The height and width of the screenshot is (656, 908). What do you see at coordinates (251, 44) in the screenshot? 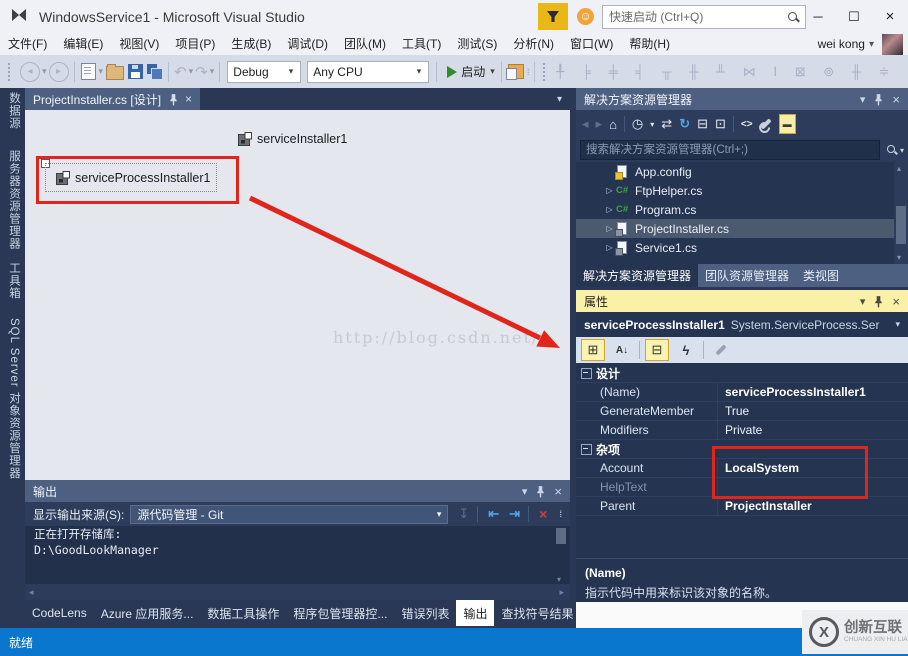
I see `menu-build: 生成(B)` at bounding box center [251, 44].